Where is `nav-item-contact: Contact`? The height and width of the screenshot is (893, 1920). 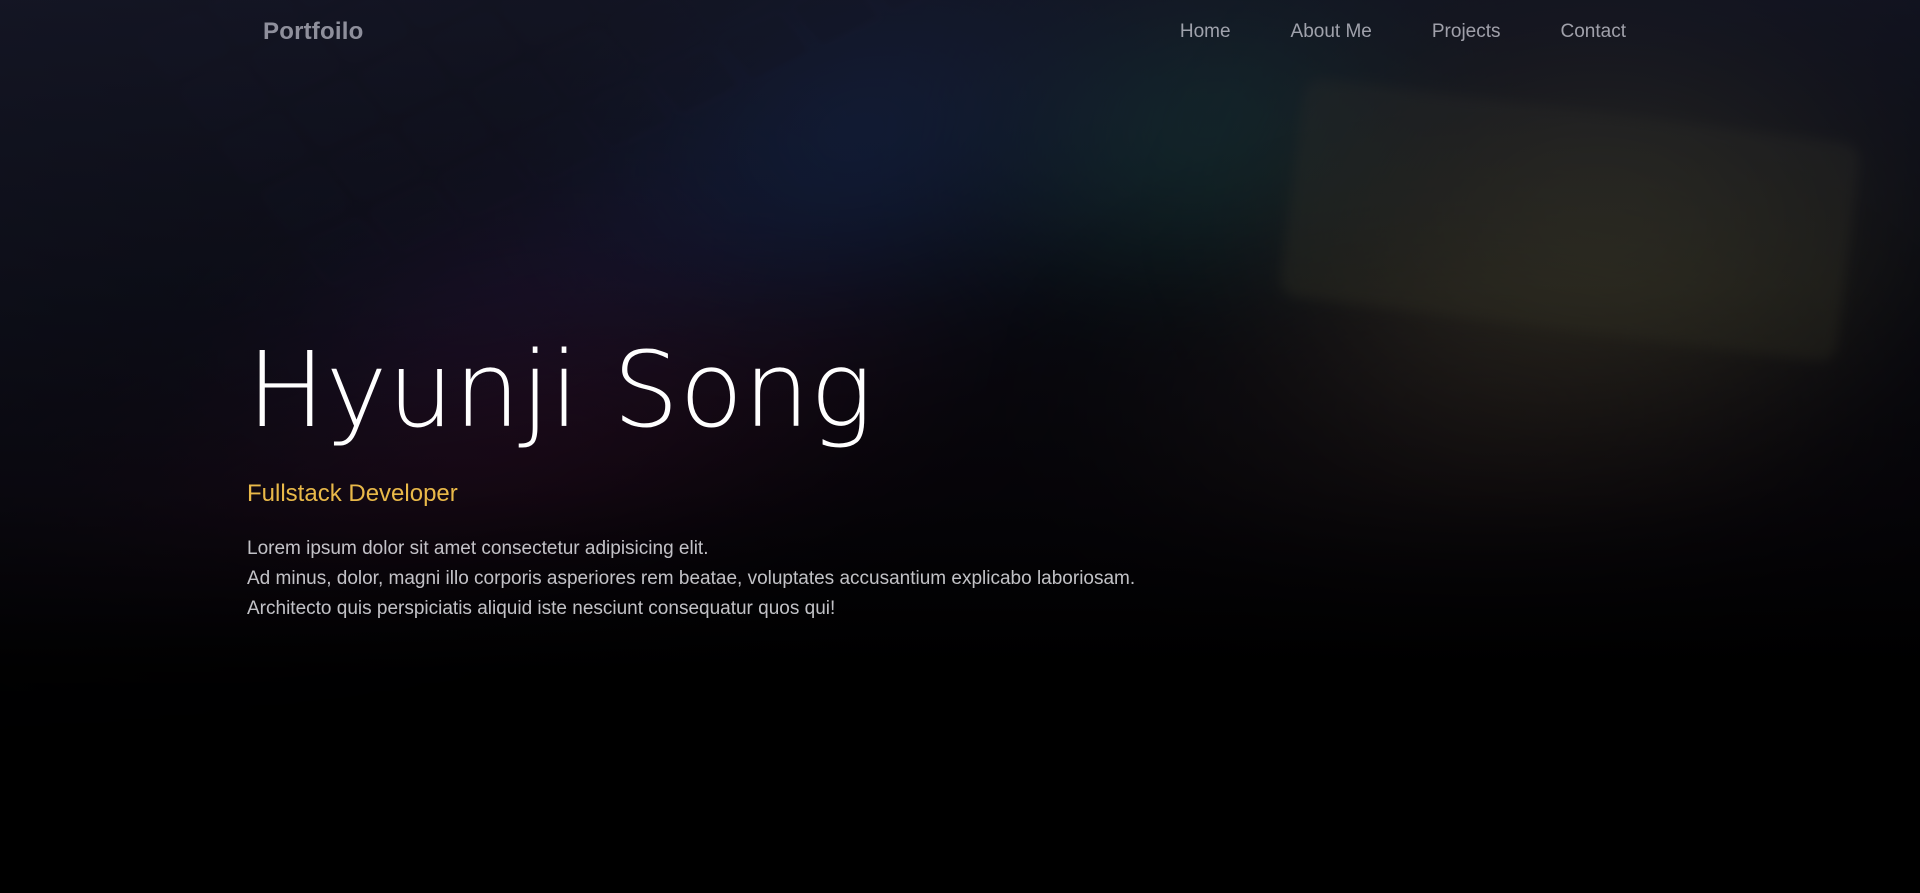
nav-item-contact: Contact is located at coordinates (1593, 32).